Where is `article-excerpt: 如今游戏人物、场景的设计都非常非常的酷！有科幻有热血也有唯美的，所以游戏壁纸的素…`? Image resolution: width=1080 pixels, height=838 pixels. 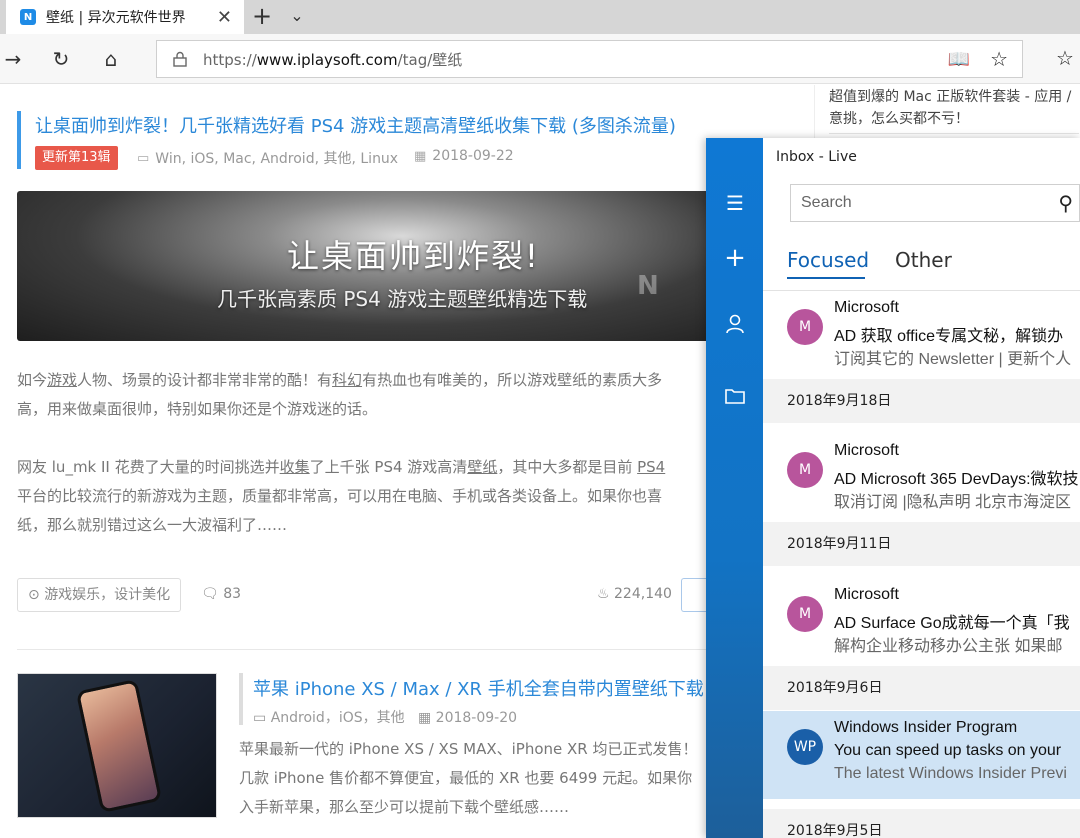 article-excerpt: 如今游戏人物、场景的设计都非常非常的酷！有科幻有热血也有唯美的，所以游戏壁纸的素… is located at coordinates (340, 394).